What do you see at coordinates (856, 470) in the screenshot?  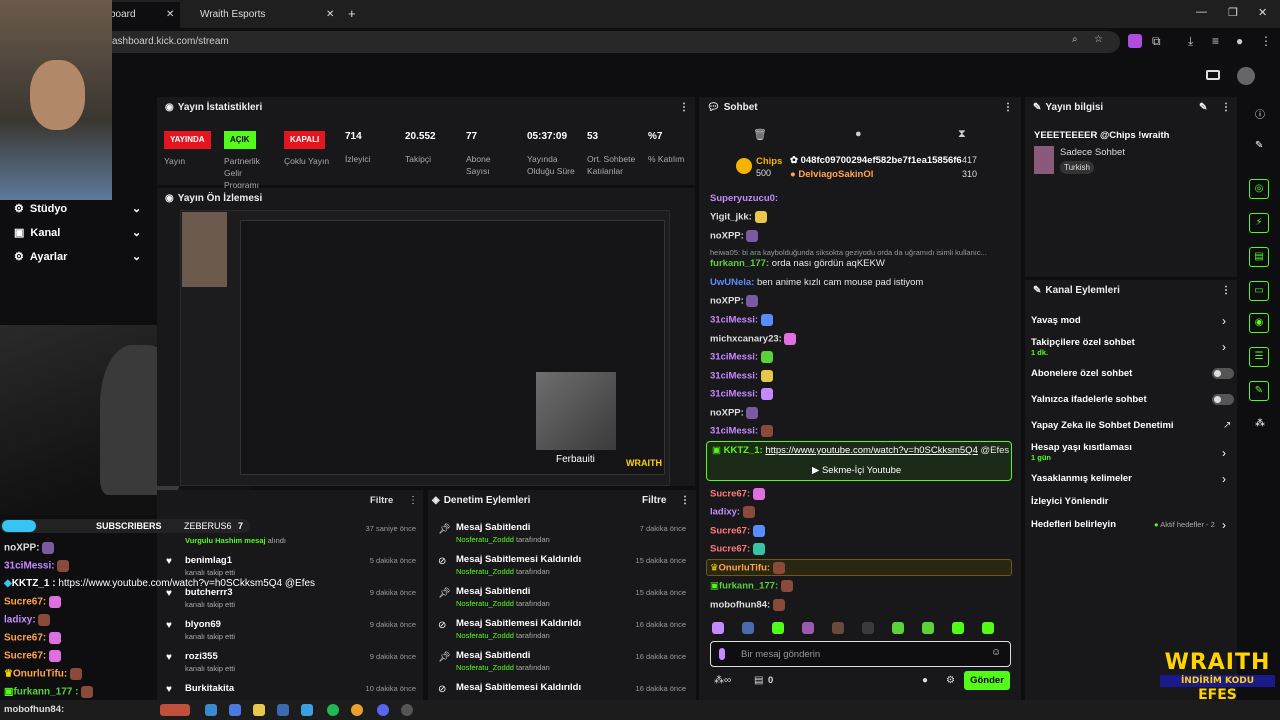 I see `youtube-button: ▶ Sekme-İçi Youtube` at bounding box center [856, 470].